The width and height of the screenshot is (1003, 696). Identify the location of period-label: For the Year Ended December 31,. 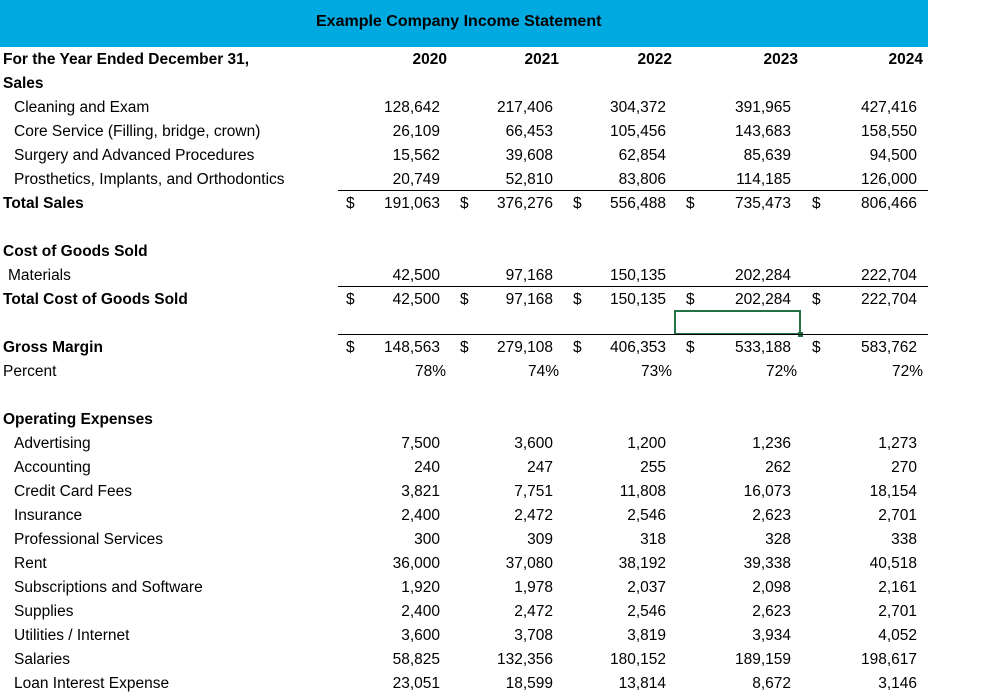
(126, 59).